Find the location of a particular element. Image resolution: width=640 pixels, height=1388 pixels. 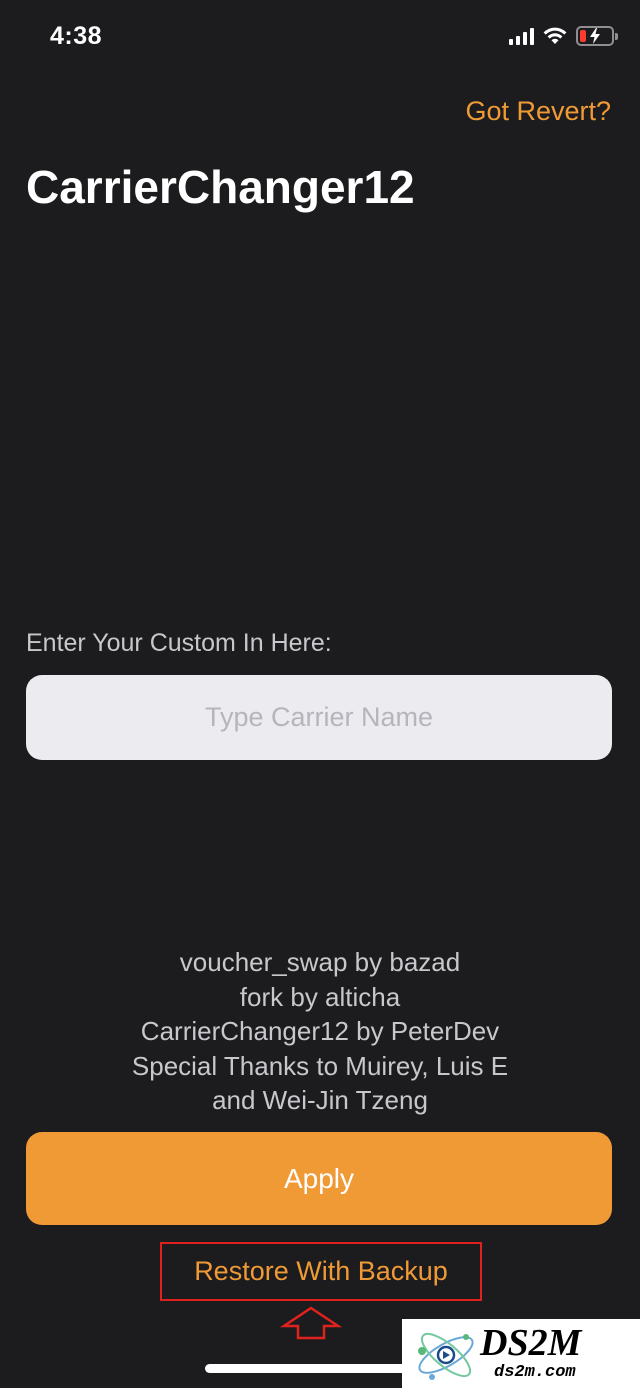

custom-carrier-label: Enter Your Custom In Here: is located at coordinates (179, 643).